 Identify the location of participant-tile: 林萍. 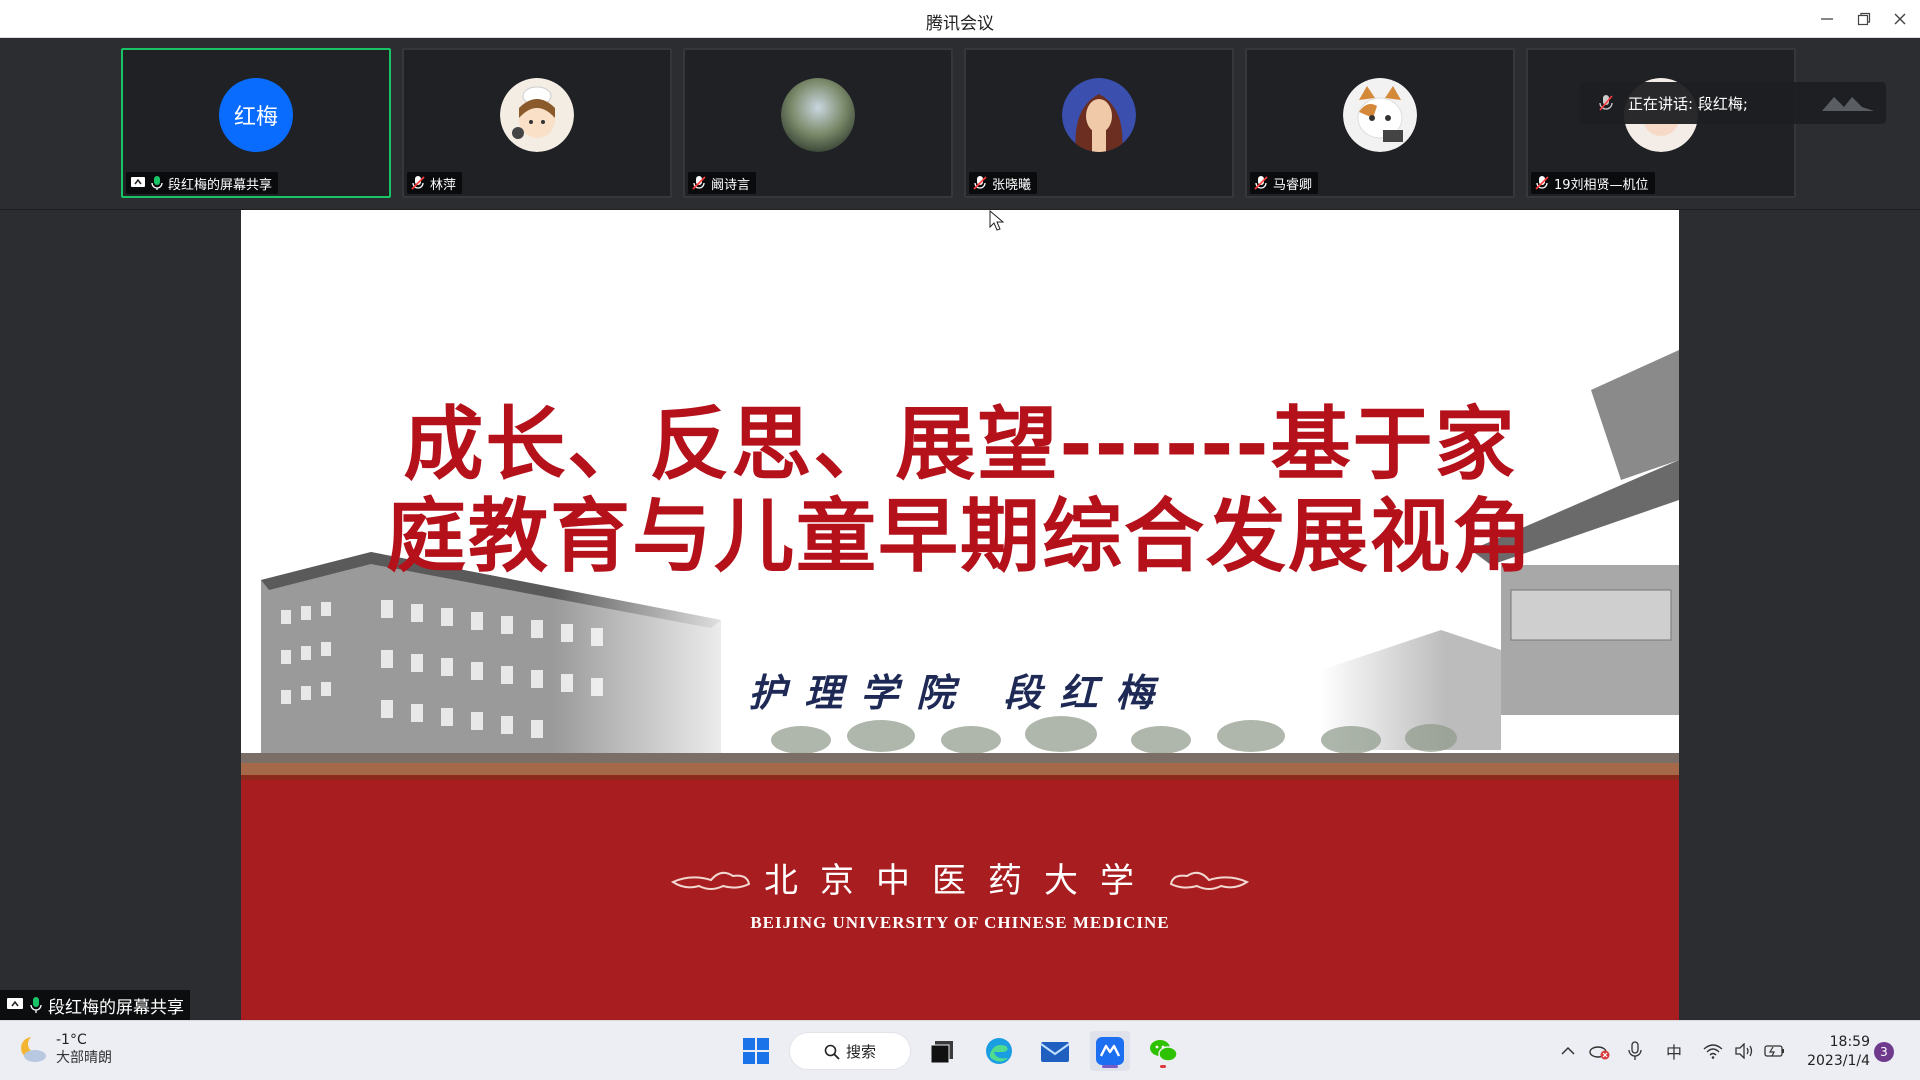
(537, 123).